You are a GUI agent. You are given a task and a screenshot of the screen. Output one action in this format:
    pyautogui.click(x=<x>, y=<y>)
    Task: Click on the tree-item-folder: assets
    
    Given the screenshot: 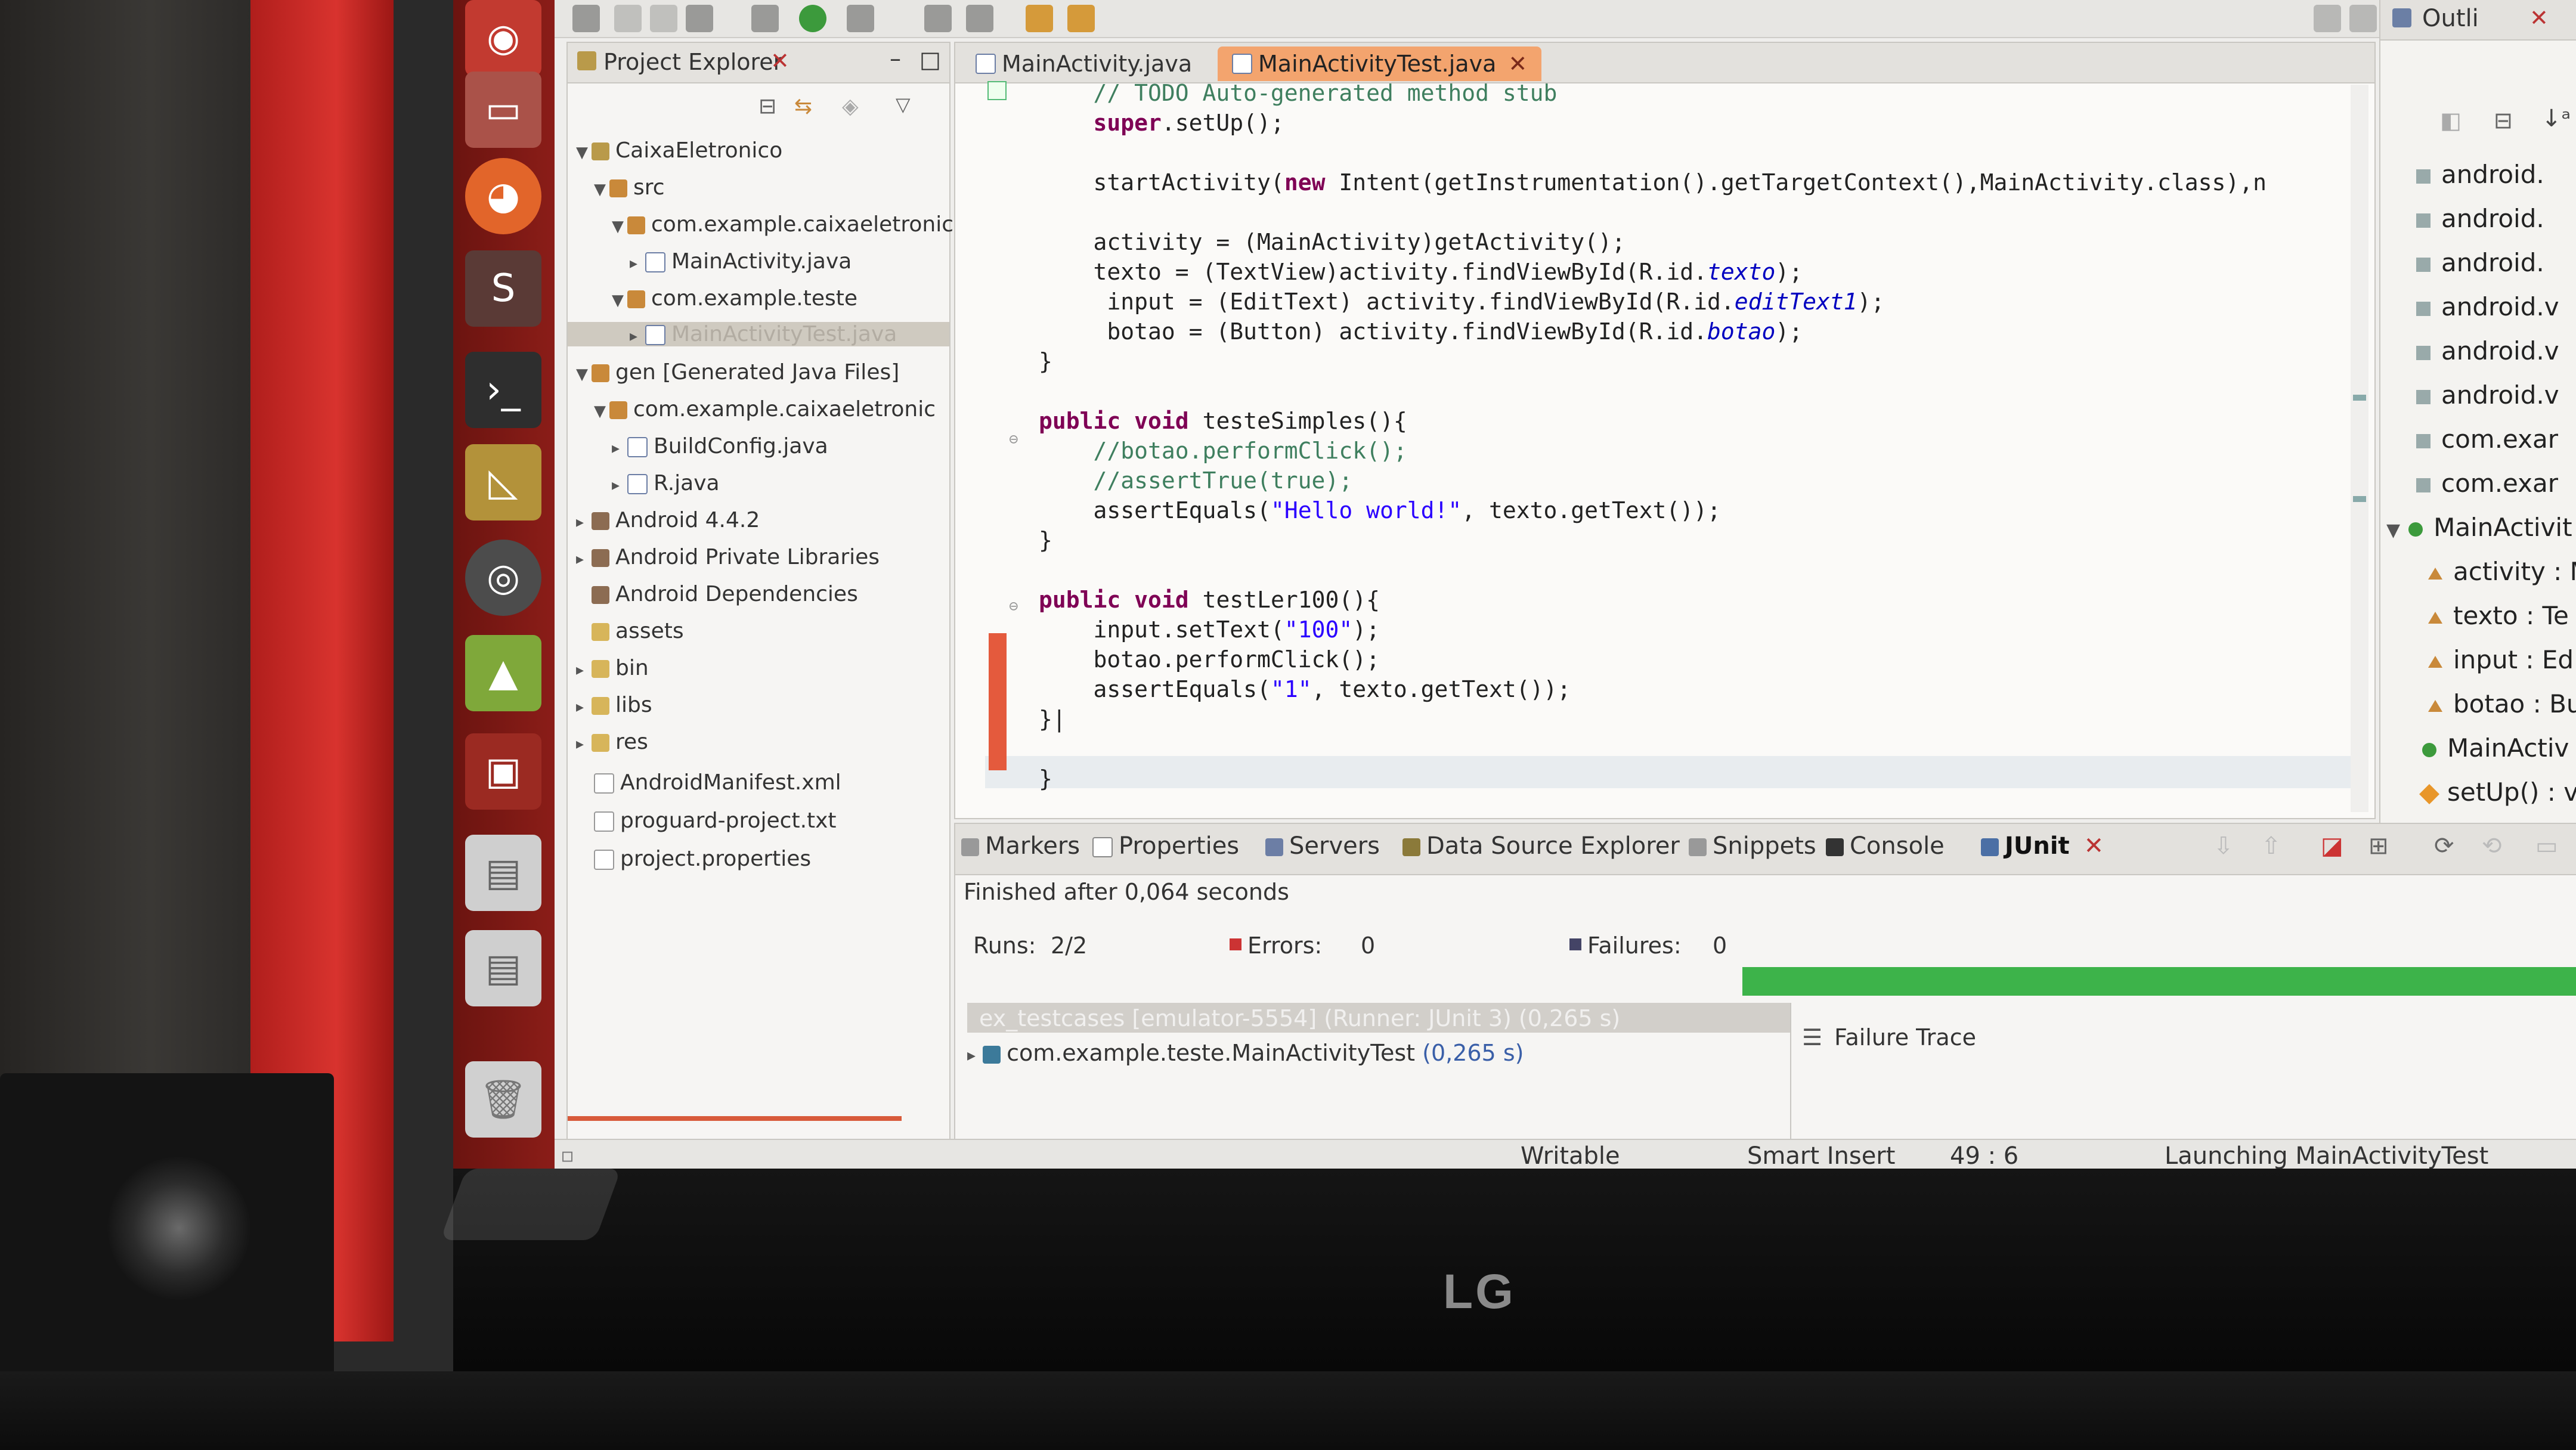 What is the action you would take?
    pyautogui.click(x=630, y=631)
    